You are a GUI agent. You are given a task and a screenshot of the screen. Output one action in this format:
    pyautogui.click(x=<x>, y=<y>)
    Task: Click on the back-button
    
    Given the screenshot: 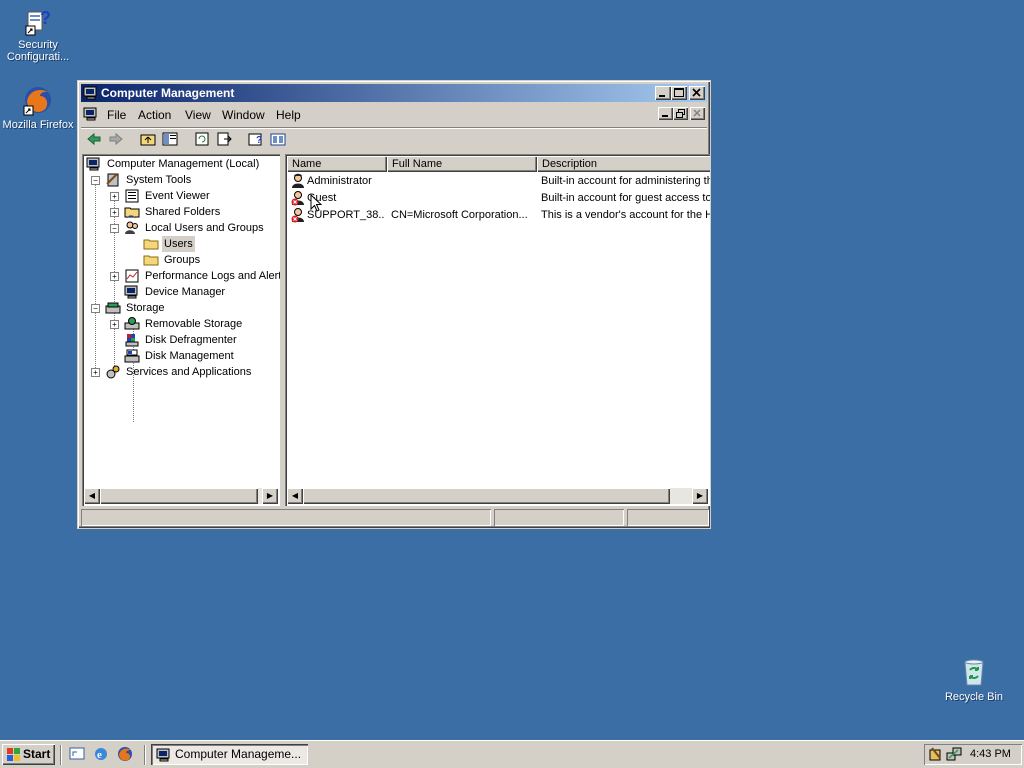 What is the action you would take?
    pyautogui.click(x=94, y=139)
    